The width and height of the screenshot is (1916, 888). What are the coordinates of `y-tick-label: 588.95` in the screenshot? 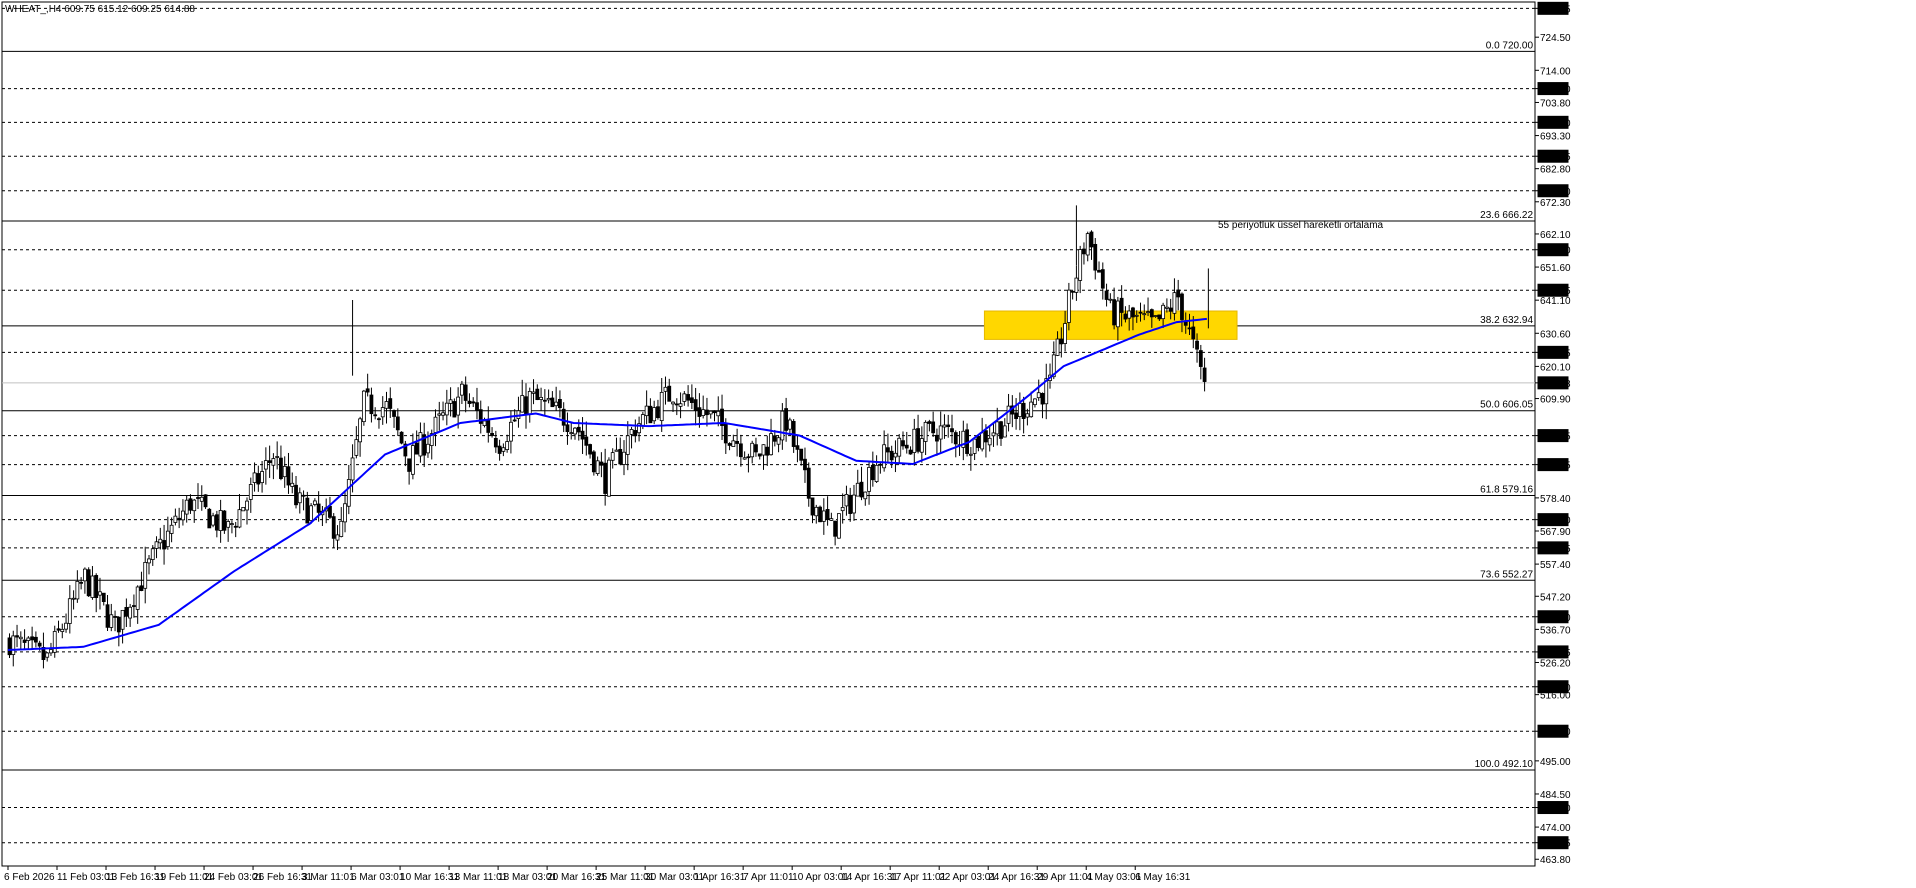 It's located at (1555, 466).